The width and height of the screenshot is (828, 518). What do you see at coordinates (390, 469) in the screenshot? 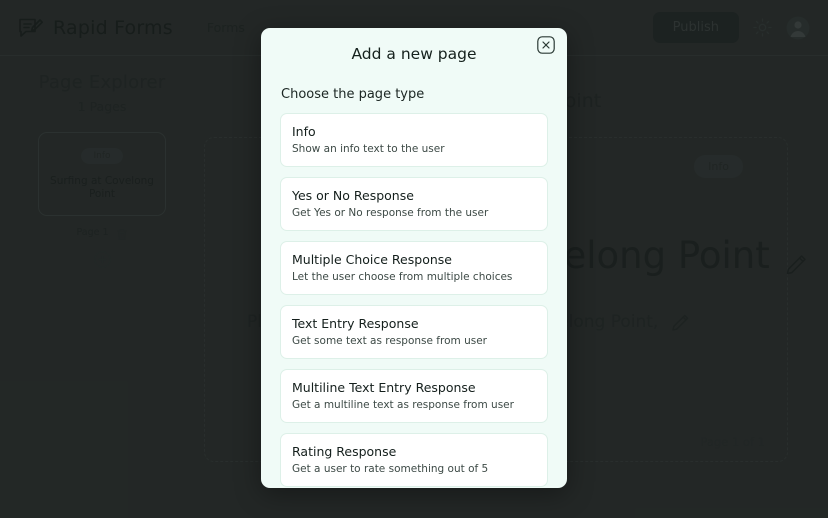
I see `option-description: Get a user to rate something out of 5` at bounding box center [390, 469].